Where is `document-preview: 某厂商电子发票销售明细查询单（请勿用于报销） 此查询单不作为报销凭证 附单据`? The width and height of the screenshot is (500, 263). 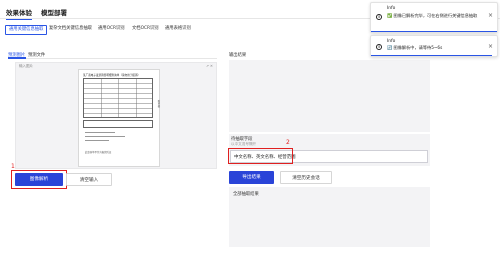
document-preview: 某厂商电子发票销售明细查询单（请勿用于报销） 此查询单不作为报销凭证 附单据 is located at coordinates (119, 118).